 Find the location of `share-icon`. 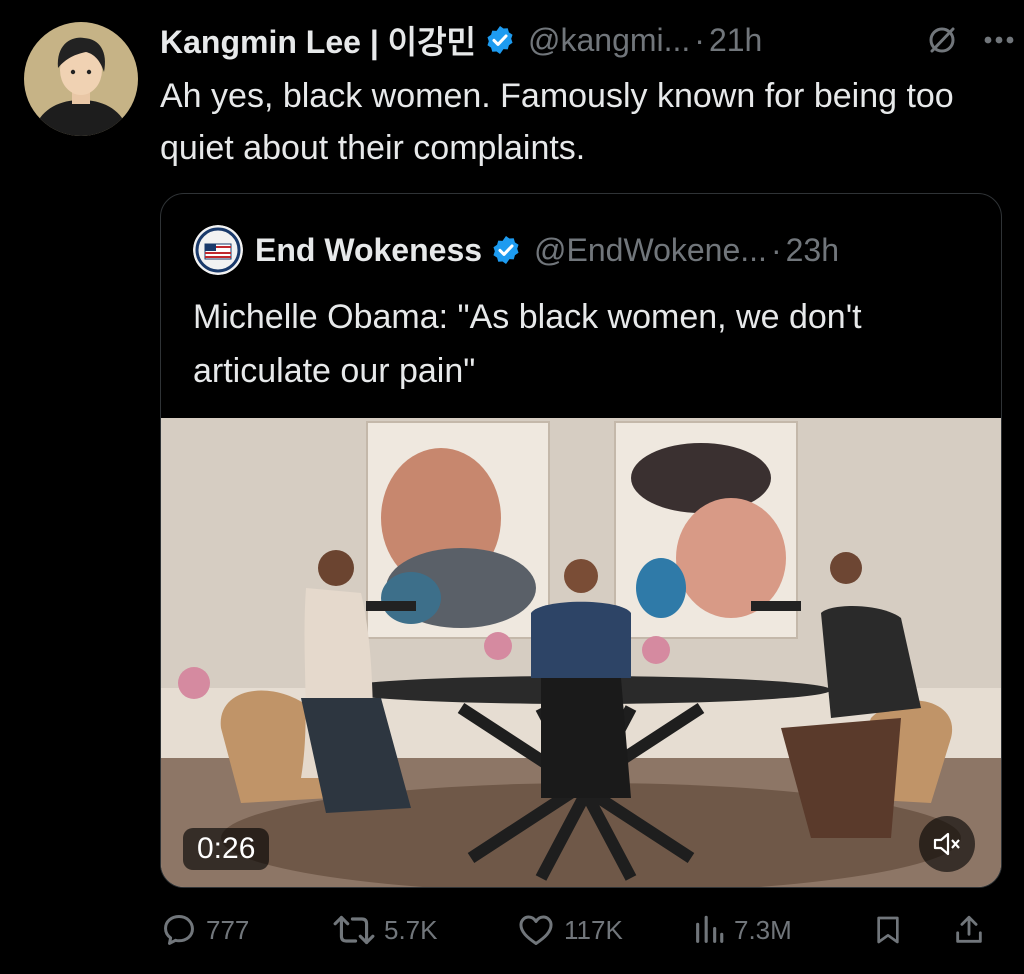

share-icon is located at coordinates (969, 929).